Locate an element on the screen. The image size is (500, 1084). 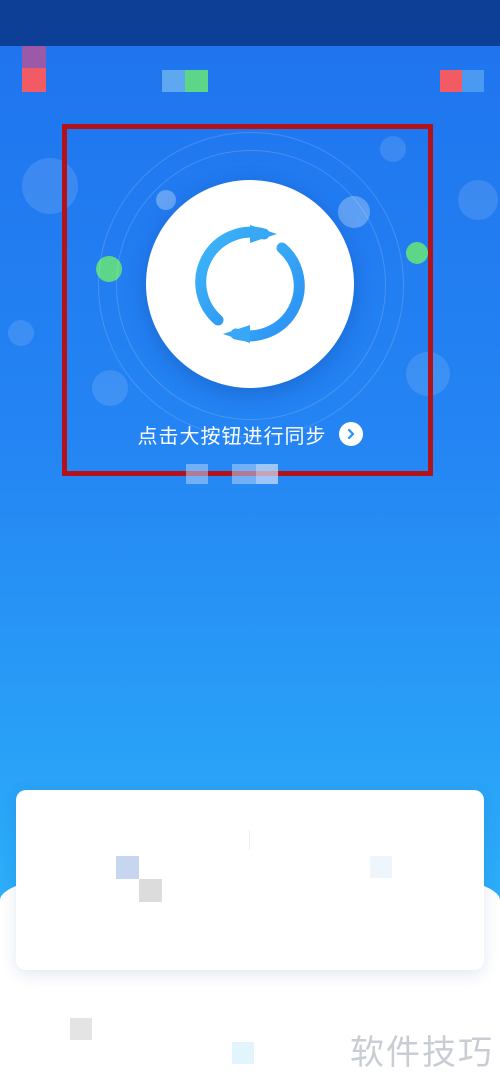
status-bar is located at coordinates (250, 23).